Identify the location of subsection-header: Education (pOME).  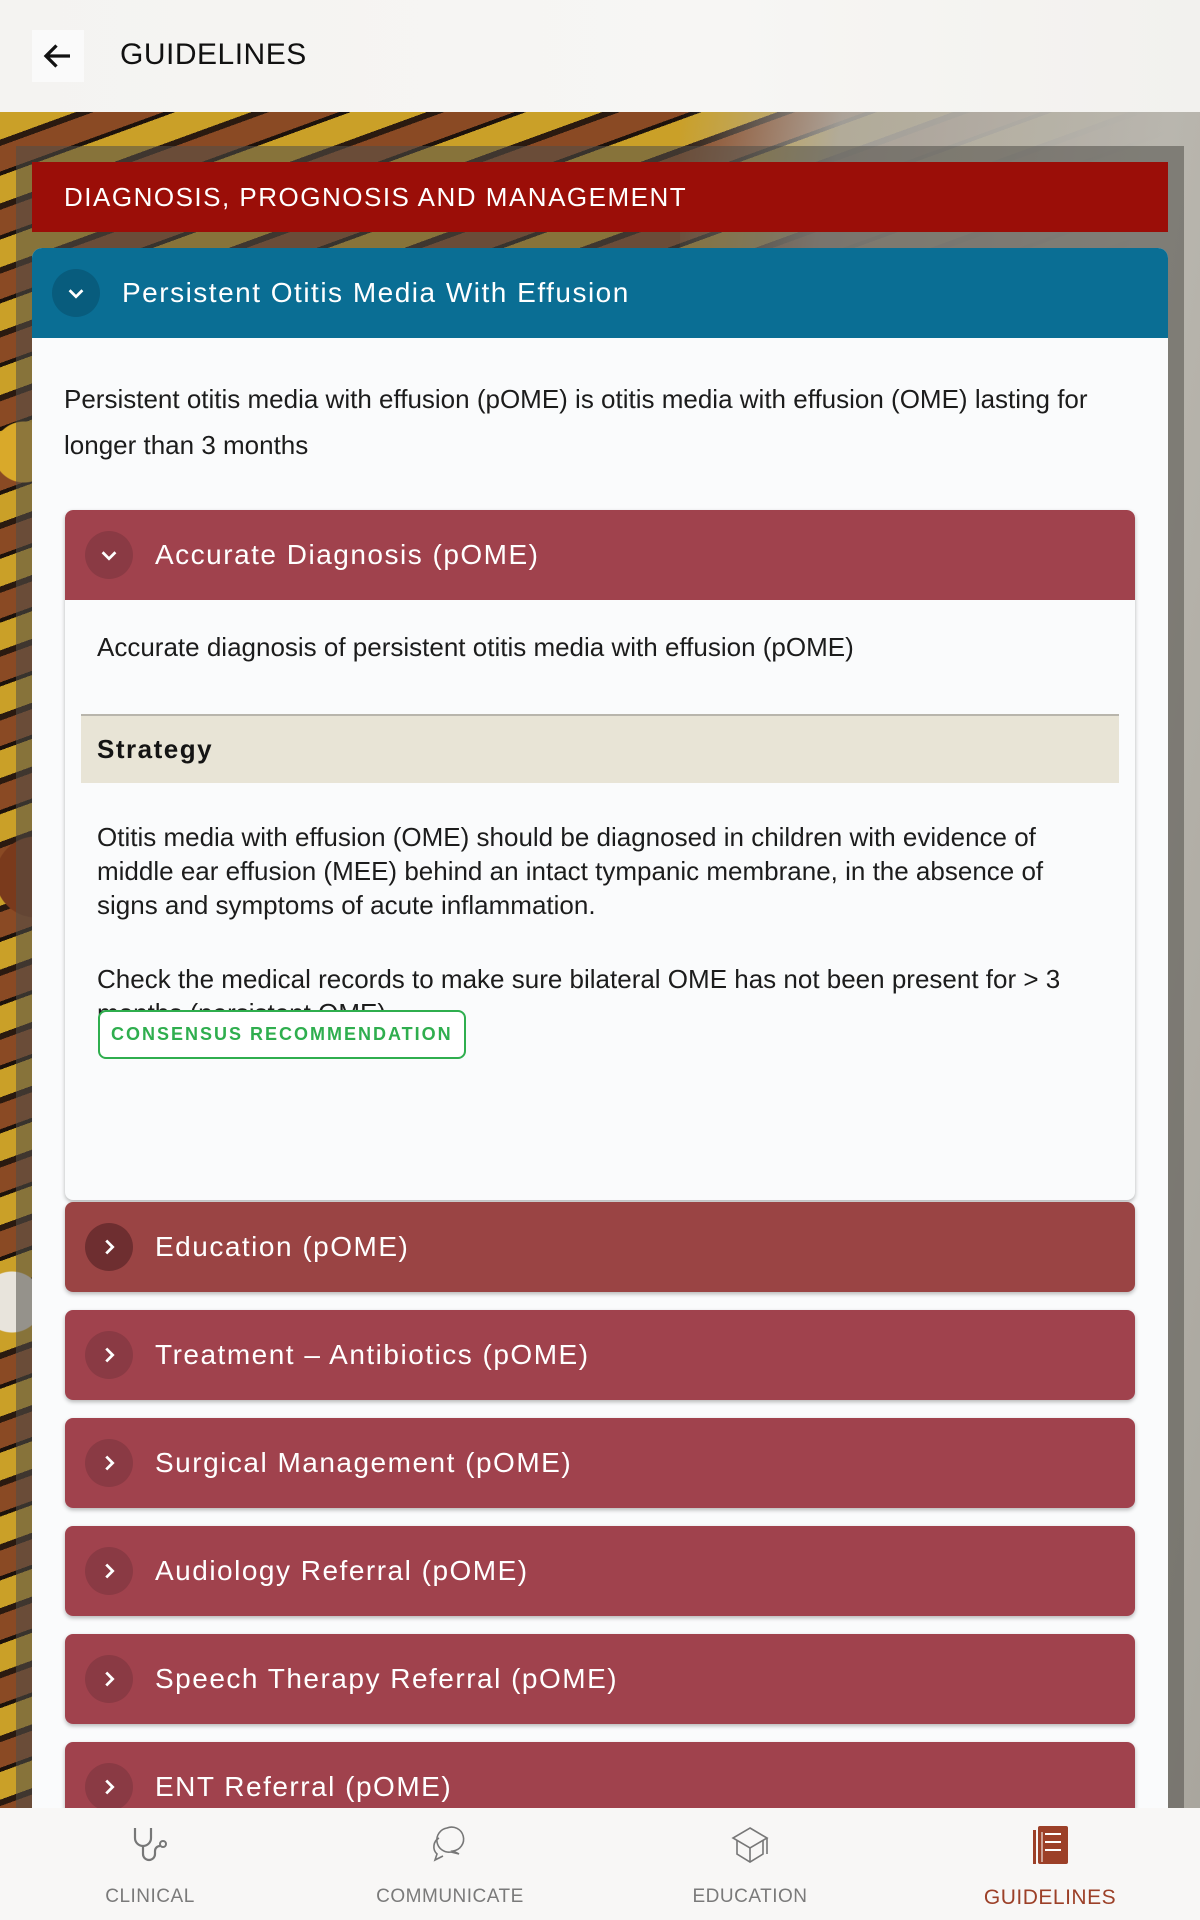
(600, 1247).